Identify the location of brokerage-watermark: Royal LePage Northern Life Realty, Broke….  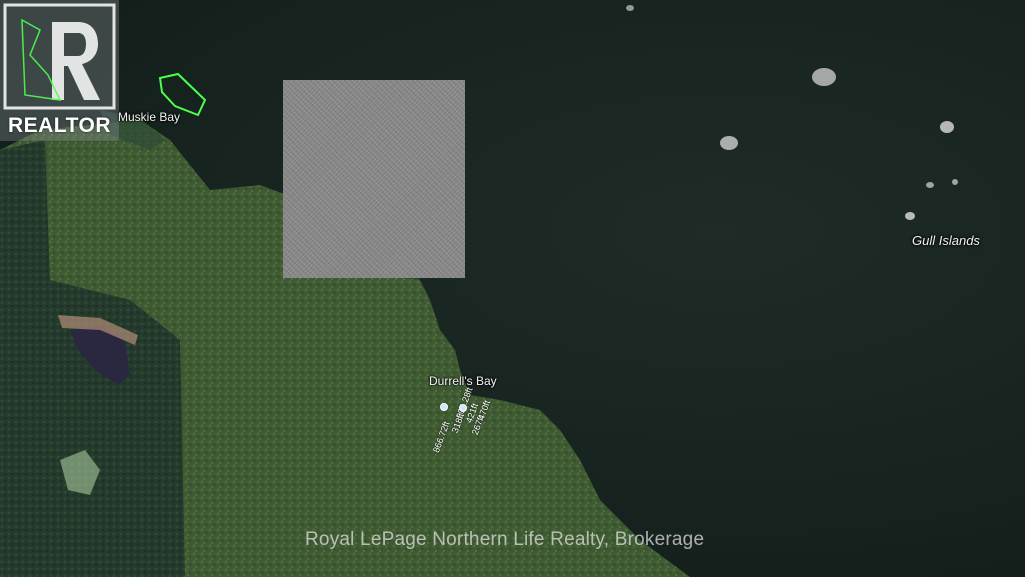
(505, 539).